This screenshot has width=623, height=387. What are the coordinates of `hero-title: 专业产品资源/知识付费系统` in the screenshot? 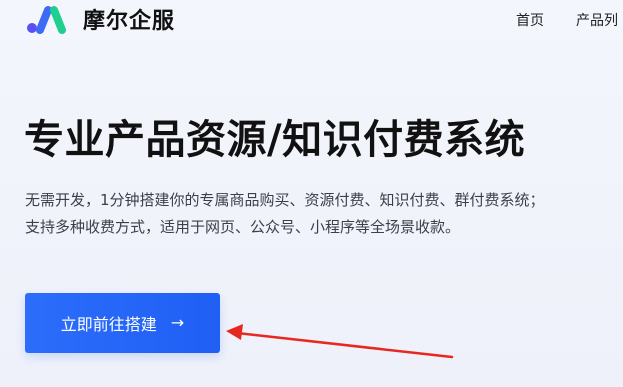 It's located at (275, 140).